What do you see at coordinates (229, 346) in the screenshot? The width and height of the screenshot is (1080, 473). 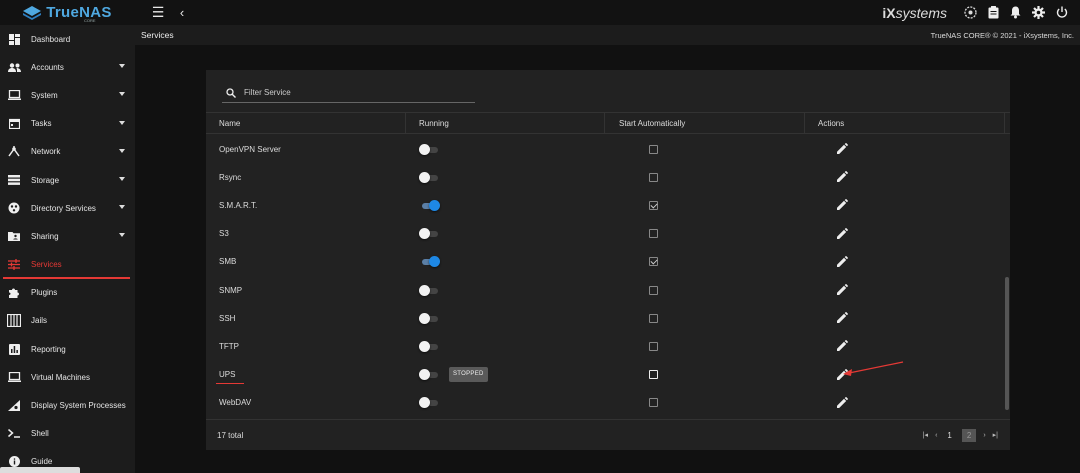 I see `service-name: TFTP` at bounding box center [229, 346].